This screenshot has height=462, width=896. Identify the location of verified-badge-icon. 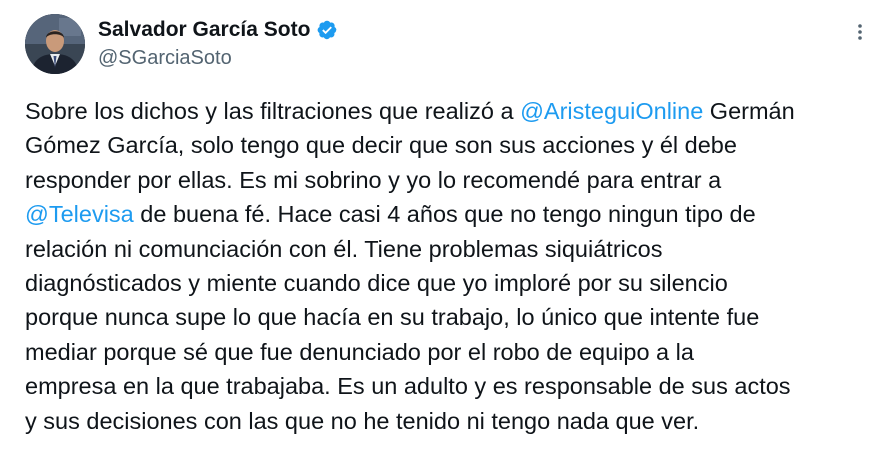
(327, 30).